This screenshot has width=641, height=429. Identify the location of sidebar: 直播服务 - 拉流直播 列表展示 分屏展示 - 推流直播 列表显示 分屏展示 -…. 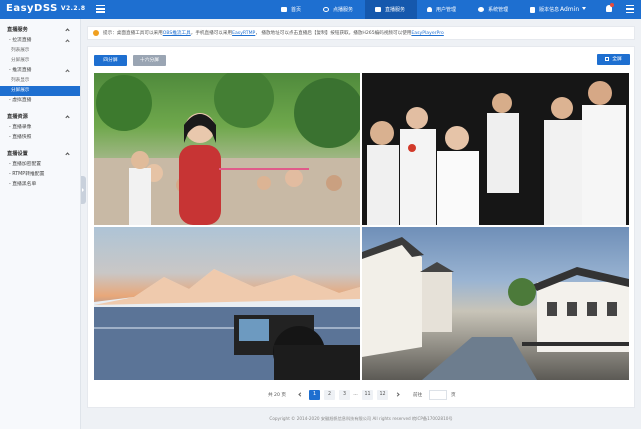
(40, 224).